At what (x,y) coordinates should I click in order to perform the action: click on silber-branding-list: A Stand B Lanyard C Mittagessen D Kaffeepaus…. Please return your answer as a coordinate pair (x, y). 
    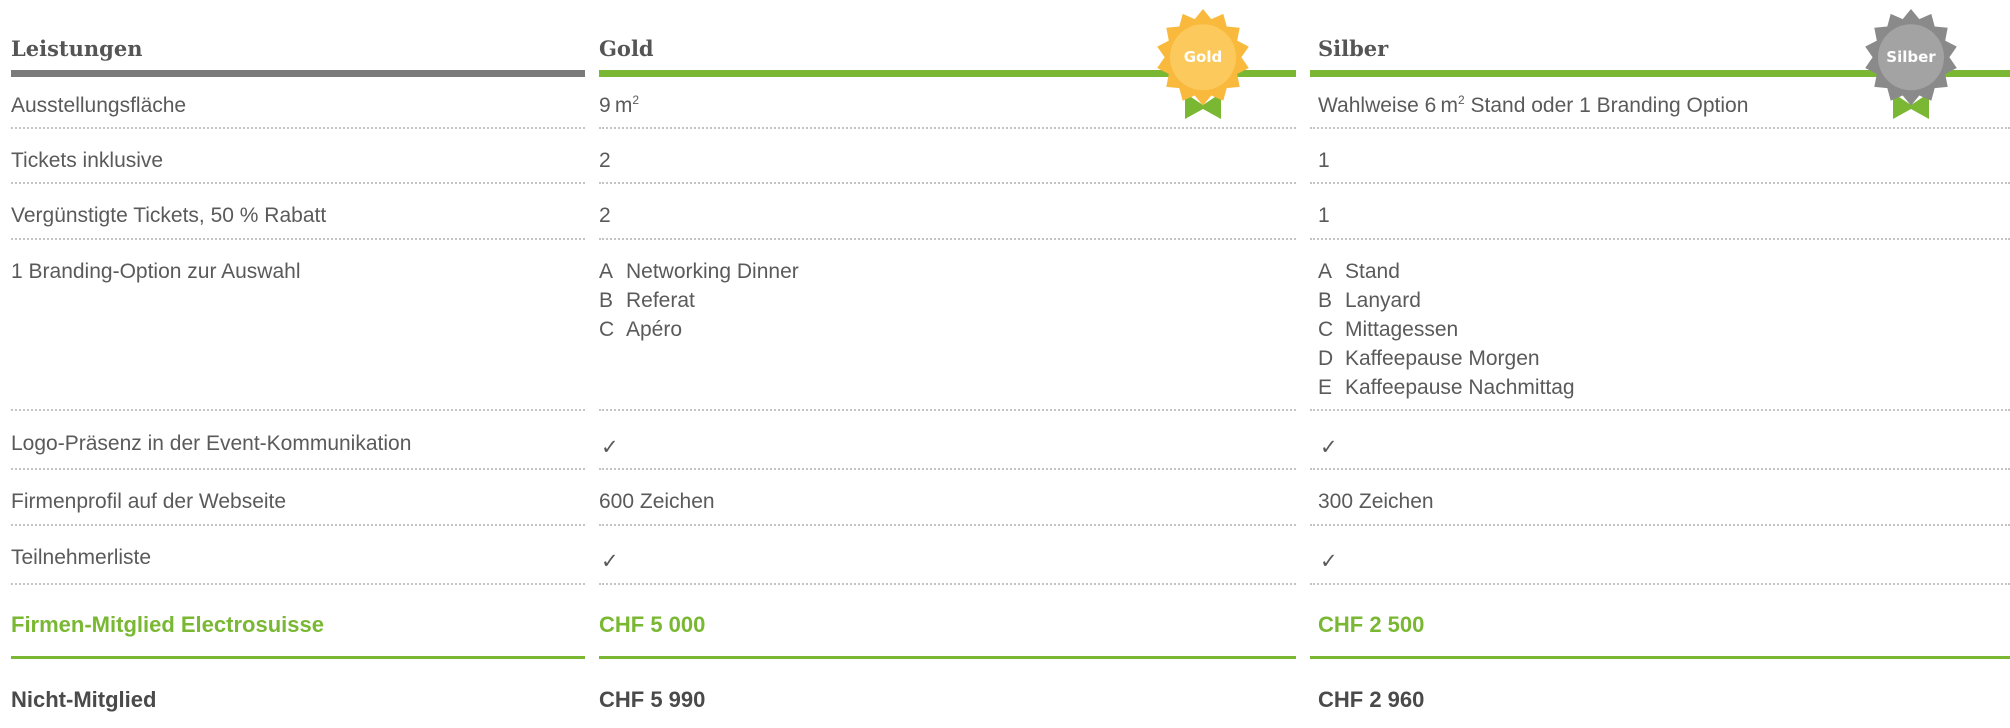
    Looking at the image, I should click on (1446, 329).